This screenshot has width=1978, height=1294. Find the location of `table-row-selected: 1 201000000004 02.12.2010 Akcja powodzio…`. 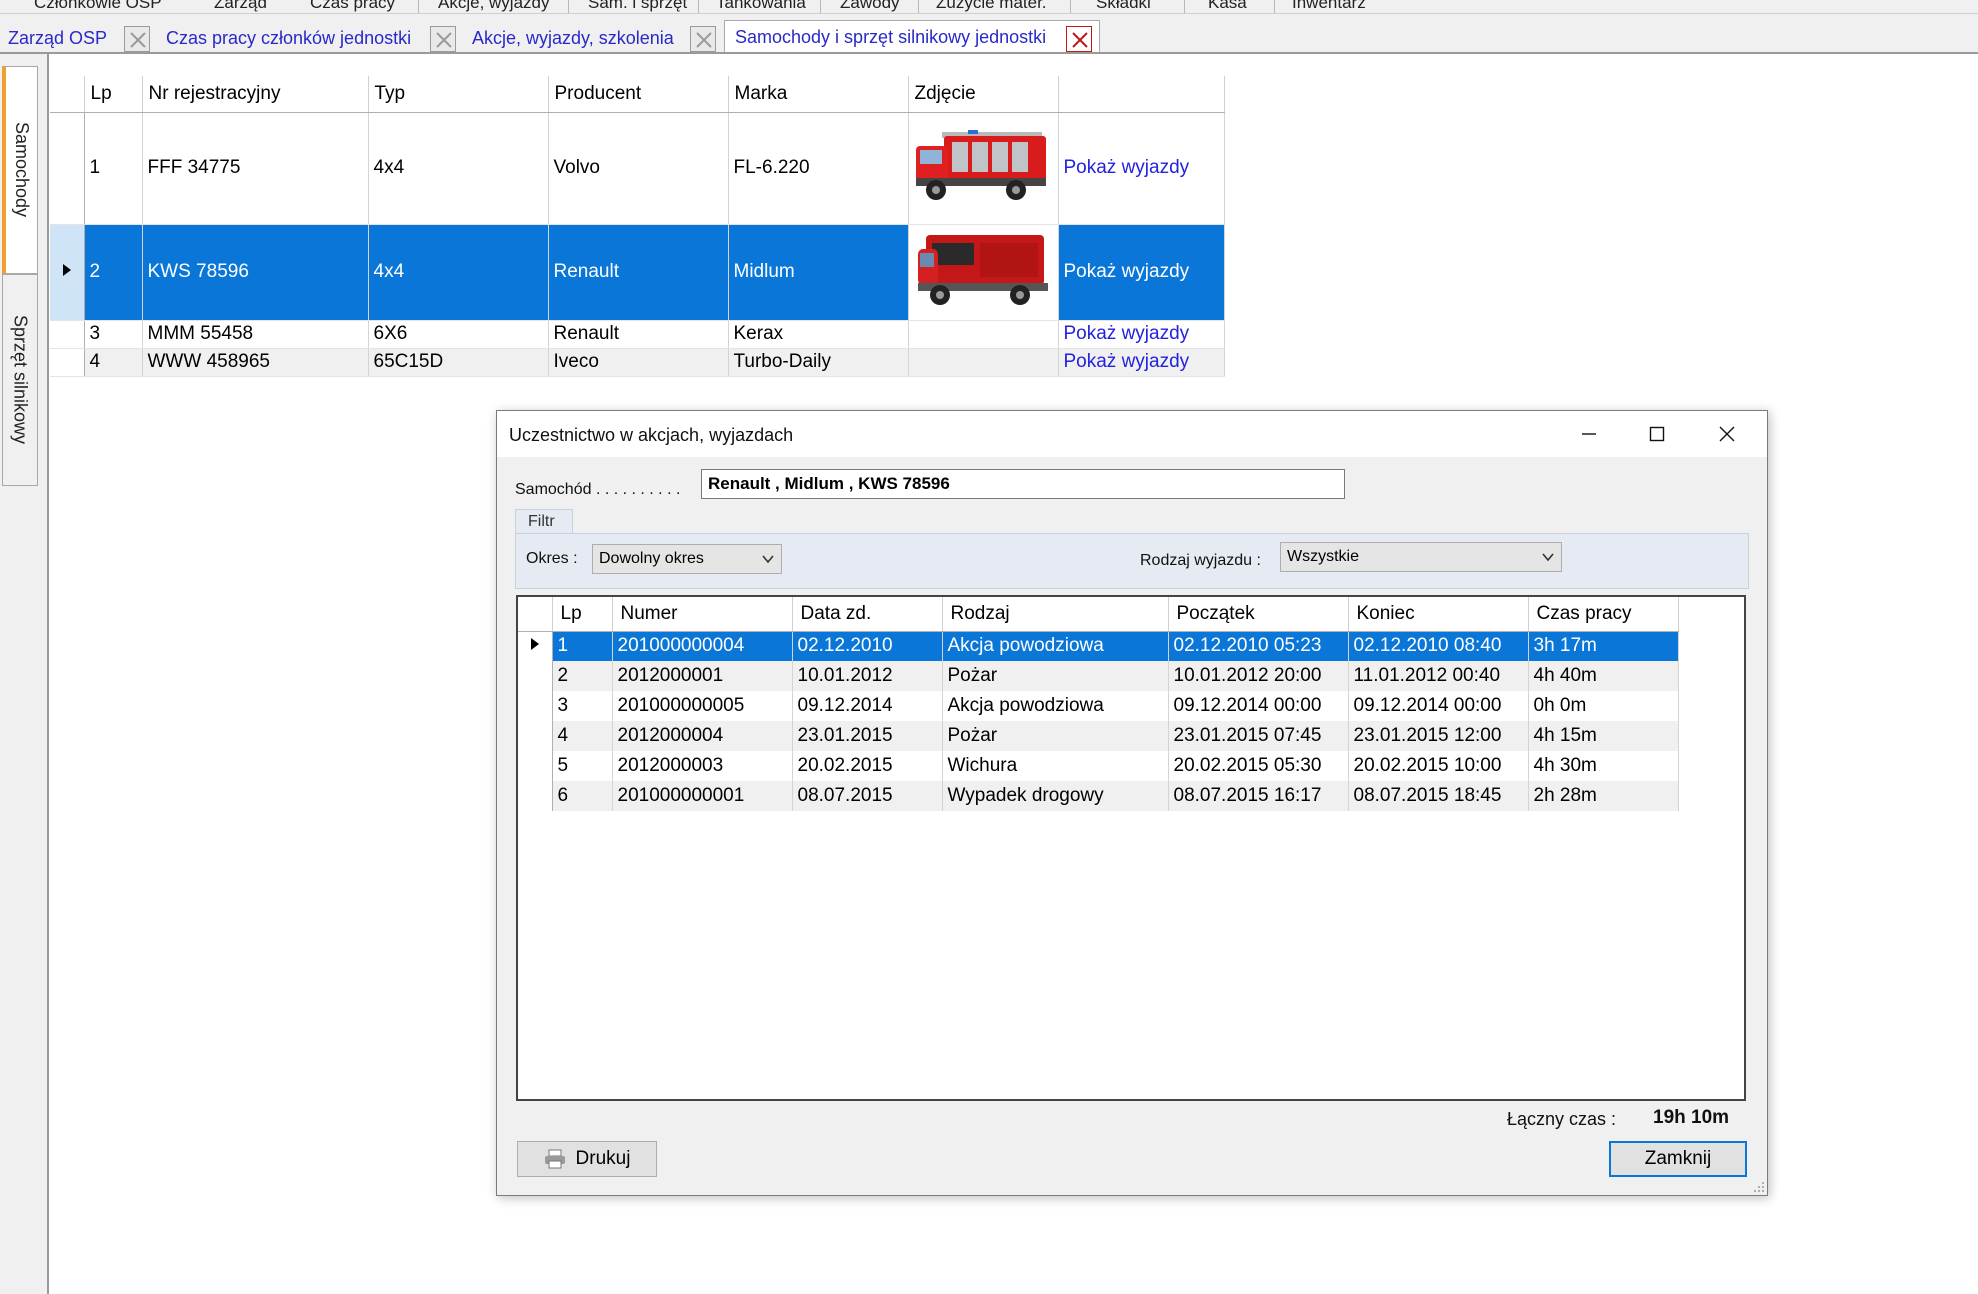

table-row-selected: 1 201000000004 02.12.2010 Akcja powodzio… is located at coordinates (1098, 646).